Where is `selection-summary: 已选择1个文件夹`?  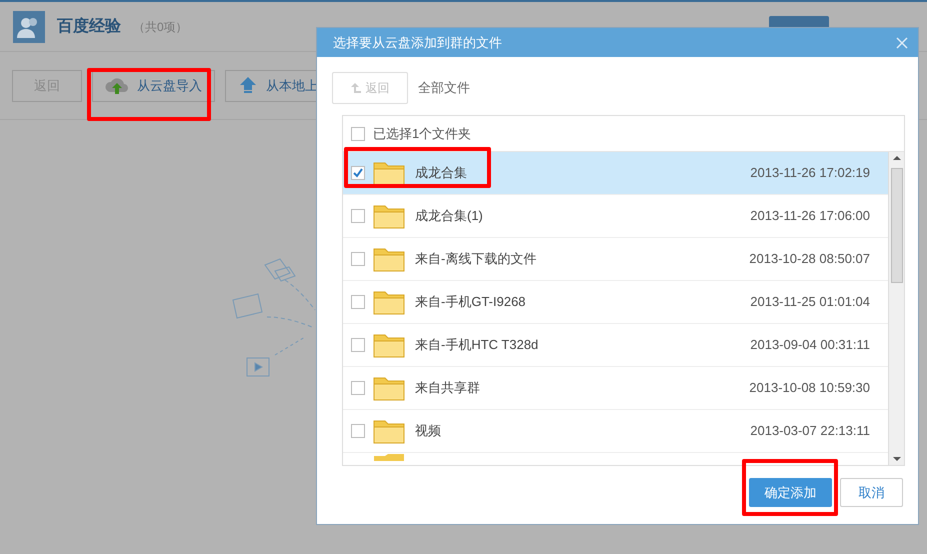
selection-summary: 已选择1个文件夹 is located at coordinates (422, 133).